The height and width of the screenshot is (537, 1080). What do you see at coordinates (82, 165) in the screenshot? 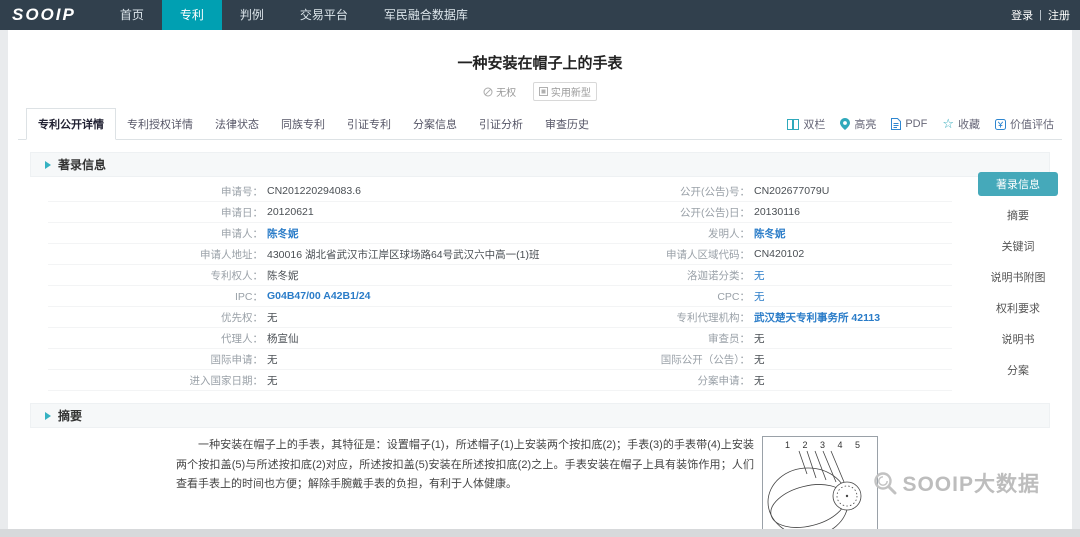
I see `biblio-section-title: 著录信息` at bounding box center [82, 165].